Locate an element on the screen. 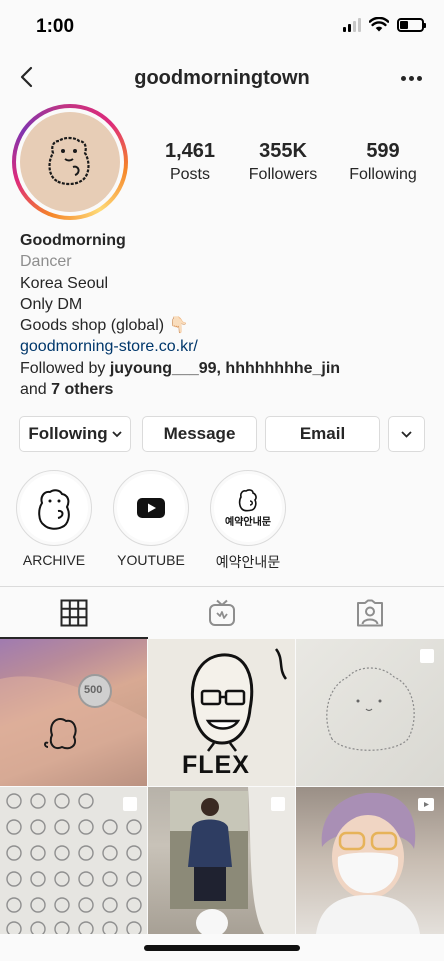  highlight-label: 예약안내문 is located at coordinates (248, 562).